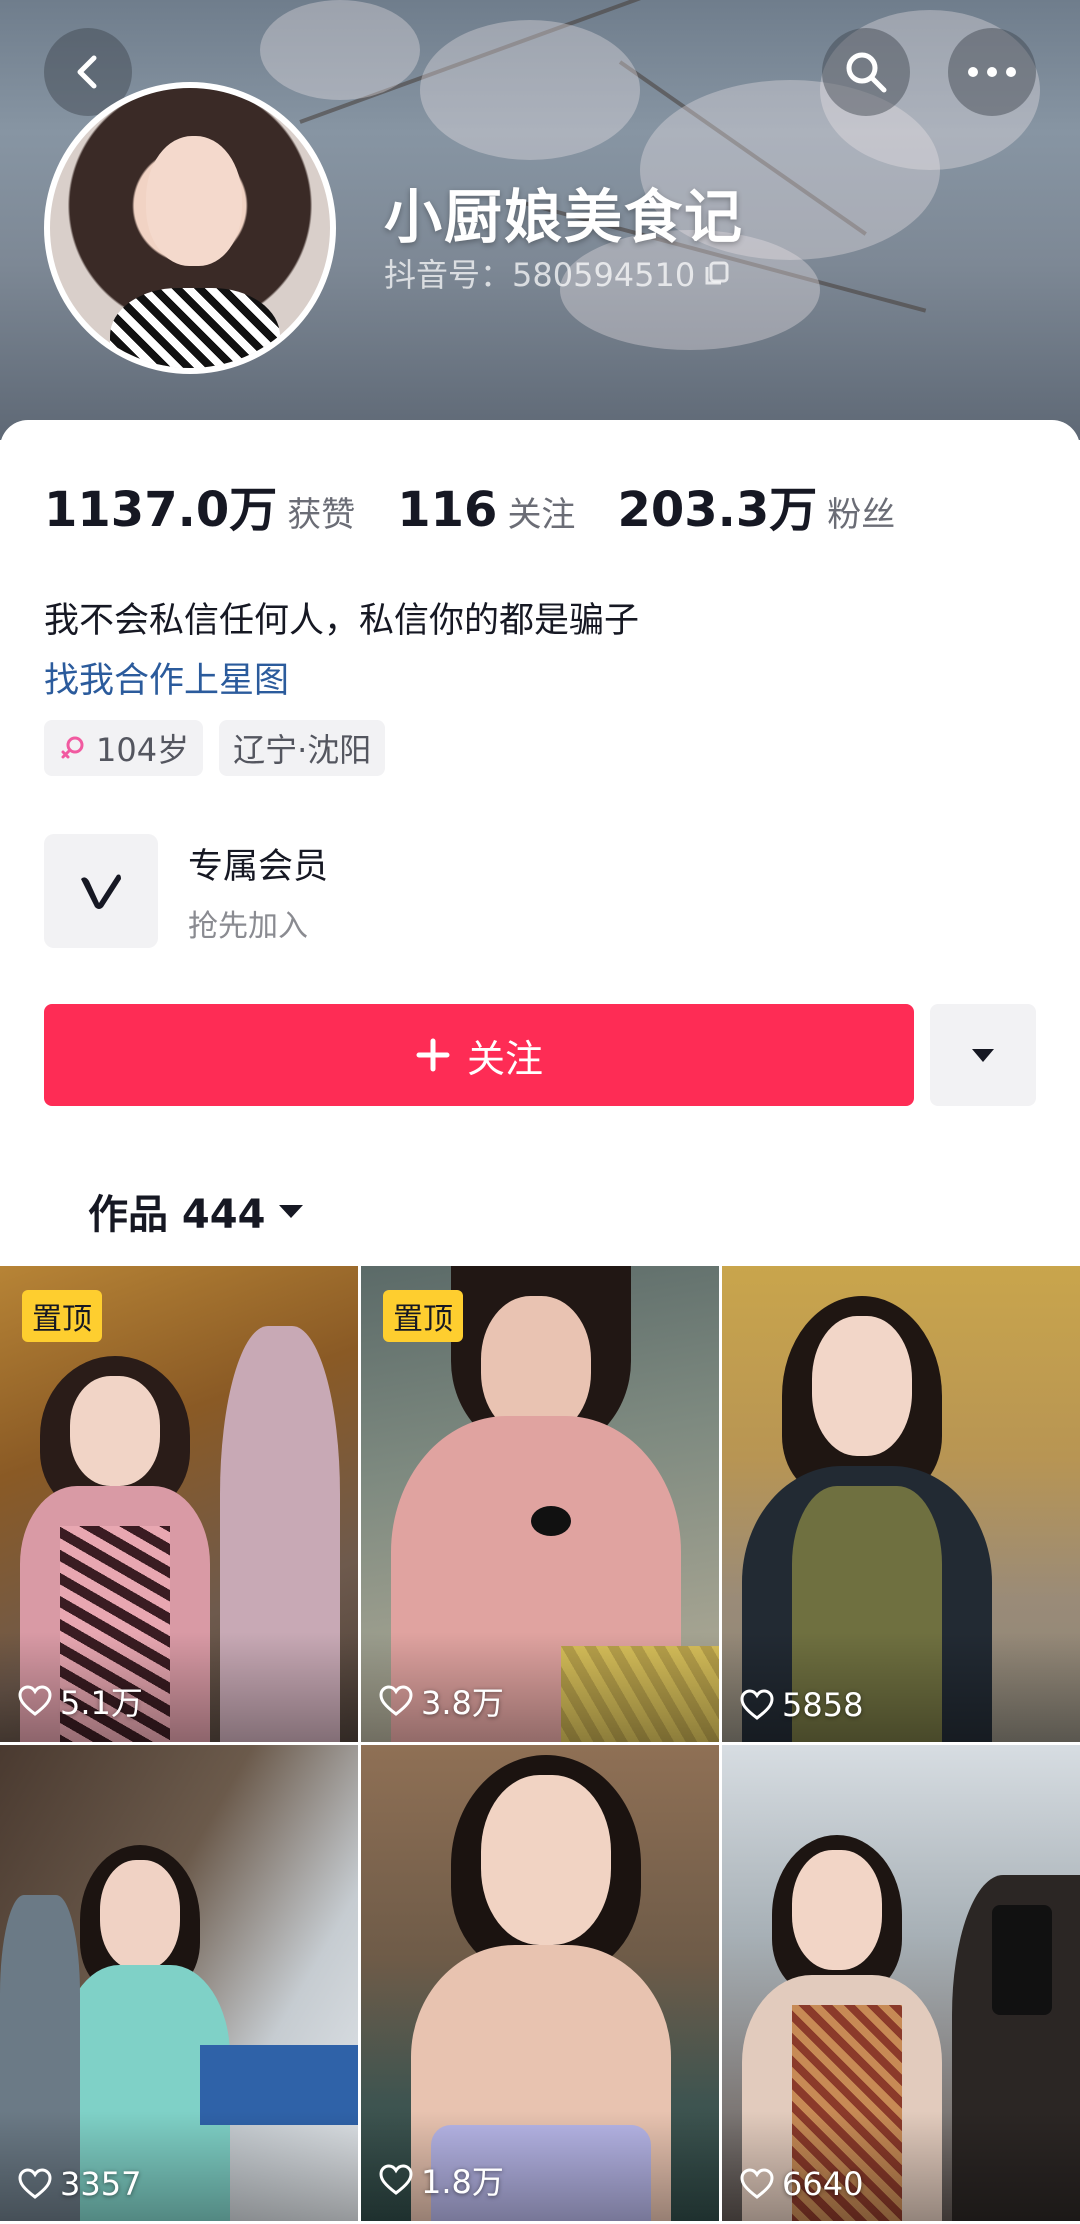 The height and width of the screenshot is (2224, 1080). What do you see at coordinates (177, 1215) in the screenshot?
I see `works-tab-label: 作品 444` at bounding box center [177, 1215].